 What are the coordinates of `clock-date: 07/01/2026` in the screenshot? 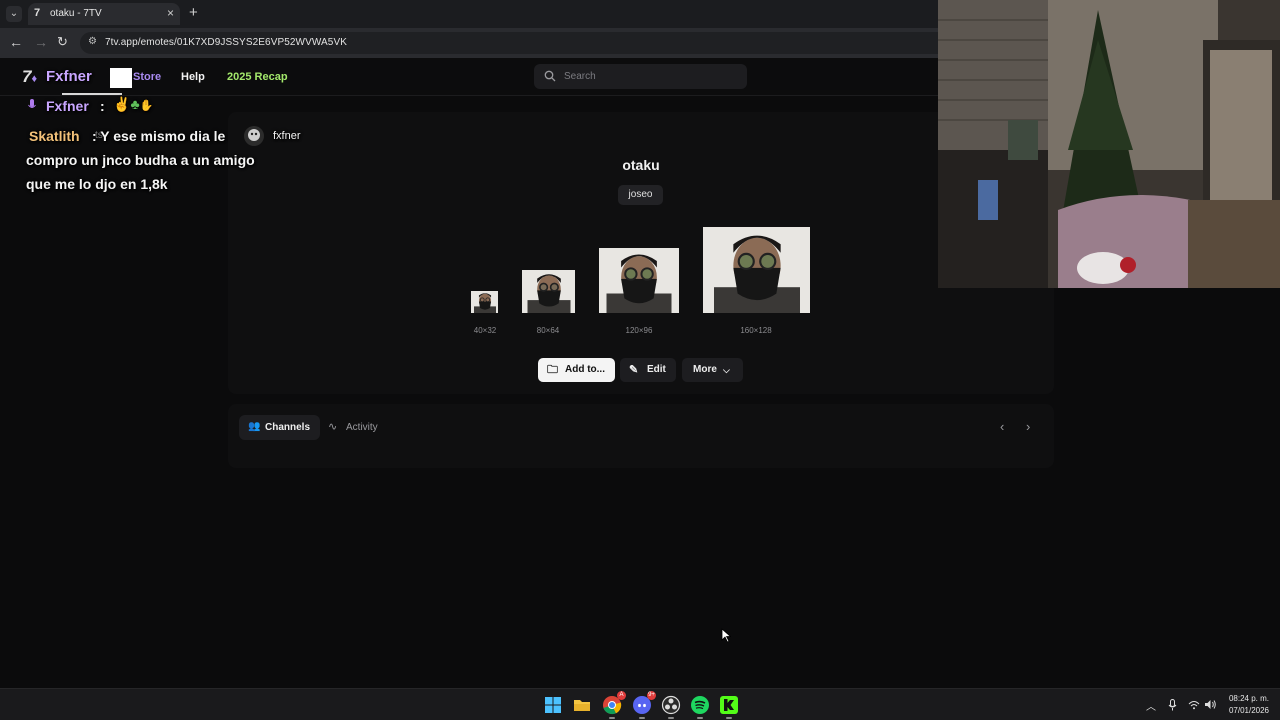 It's located at (1249, 710).